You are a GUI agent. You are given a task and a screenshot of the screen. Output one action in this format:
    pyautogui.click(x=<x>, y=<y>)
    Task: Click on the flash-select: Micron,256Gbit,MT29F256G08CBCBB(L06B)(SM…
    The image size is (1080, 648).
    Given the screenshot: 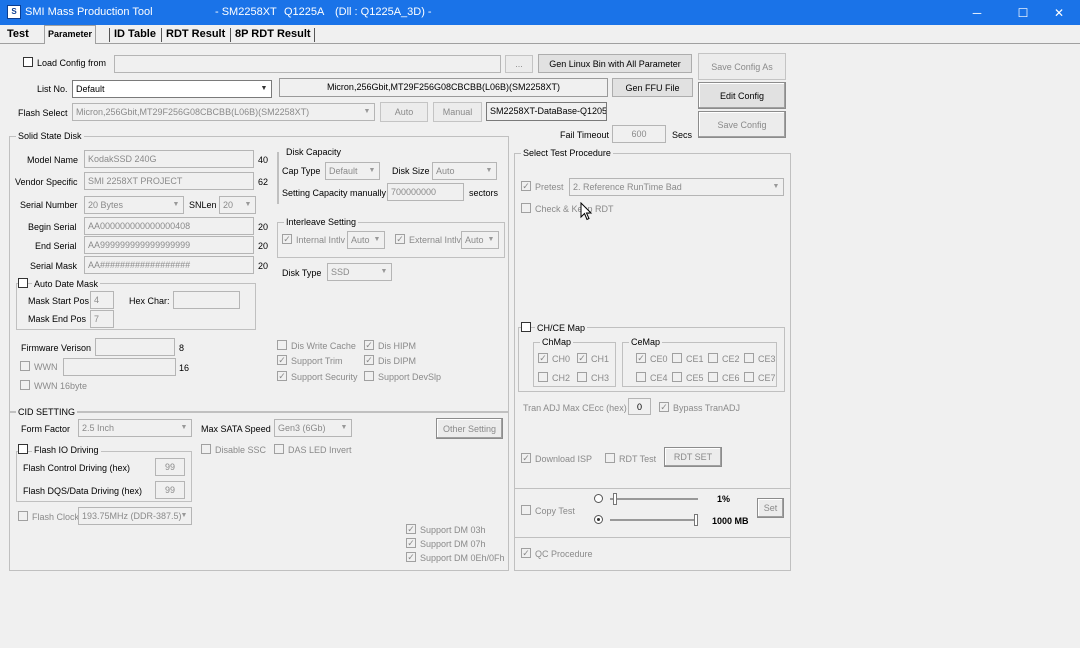 What is the action you would take?
    pyautogui.click(x=223, y=112)
    